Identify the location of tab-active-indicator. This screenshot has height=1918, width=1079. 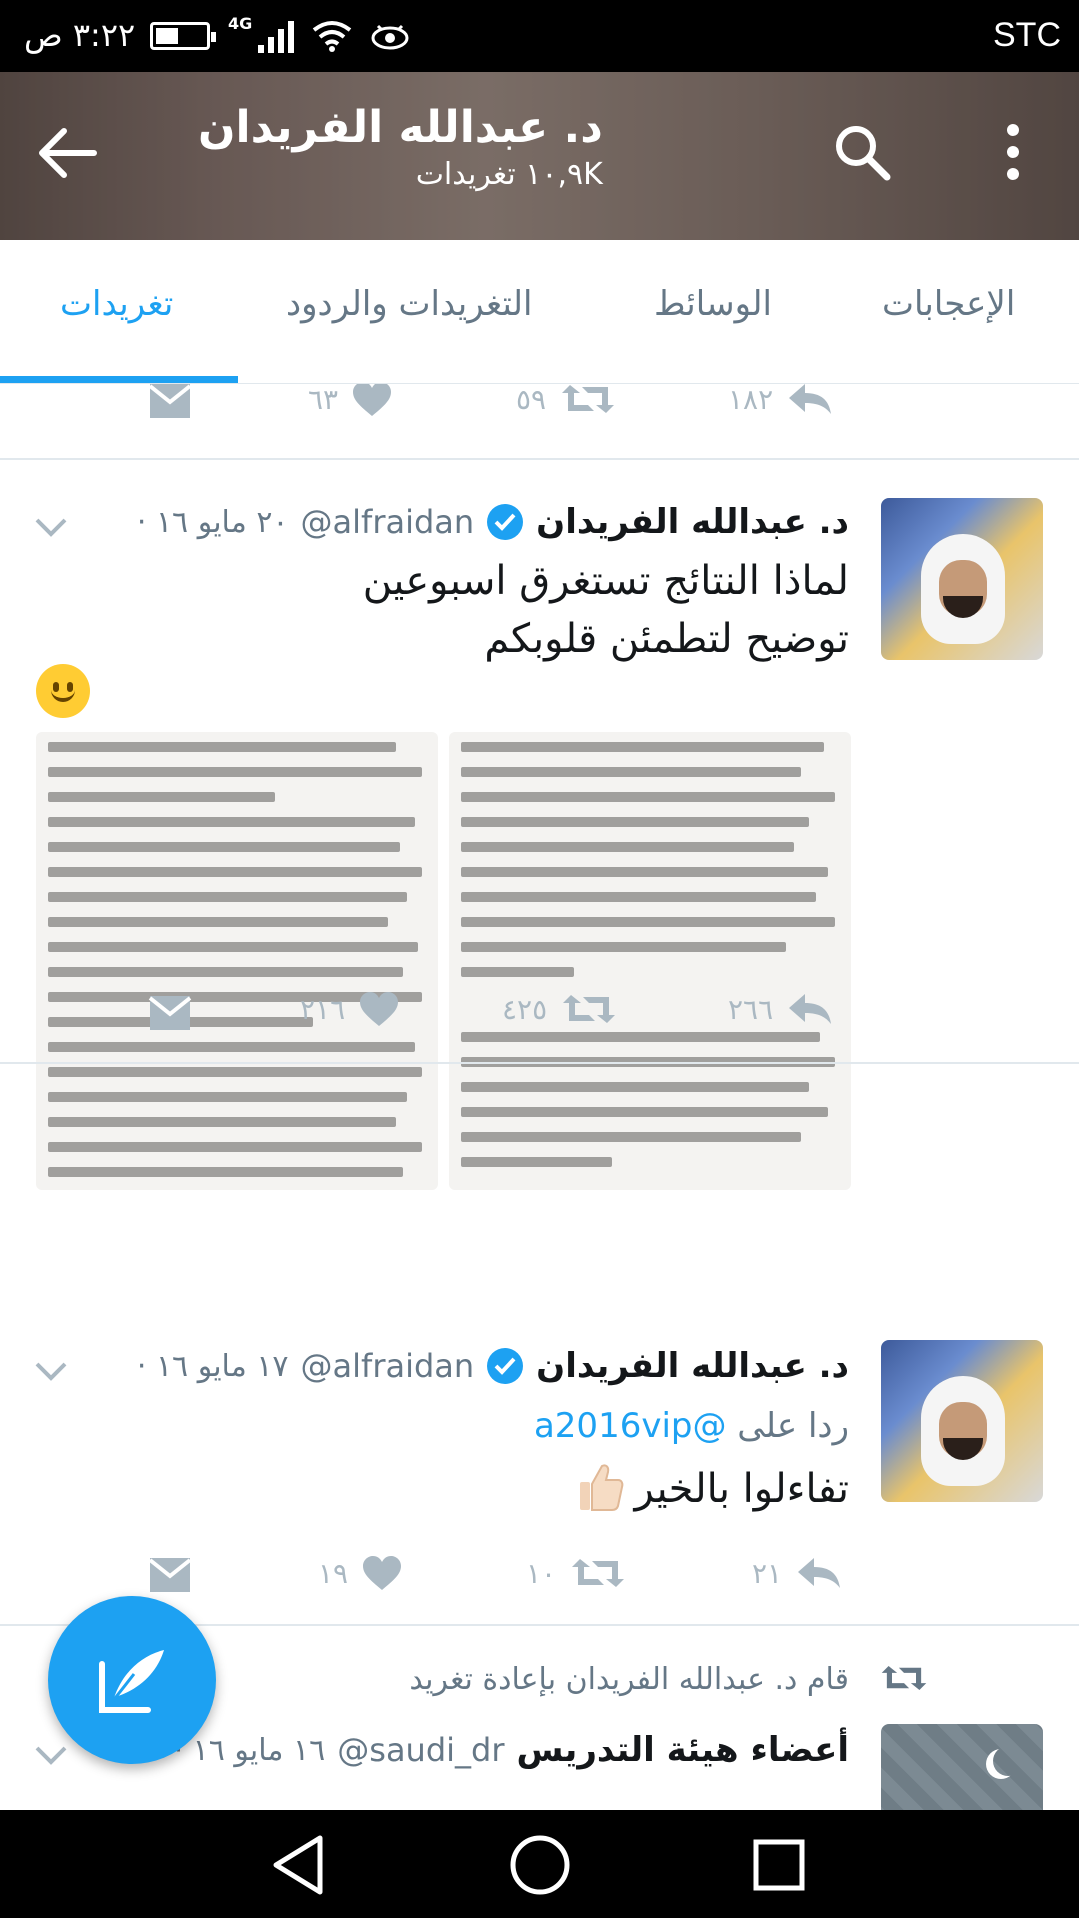
(119, 379).